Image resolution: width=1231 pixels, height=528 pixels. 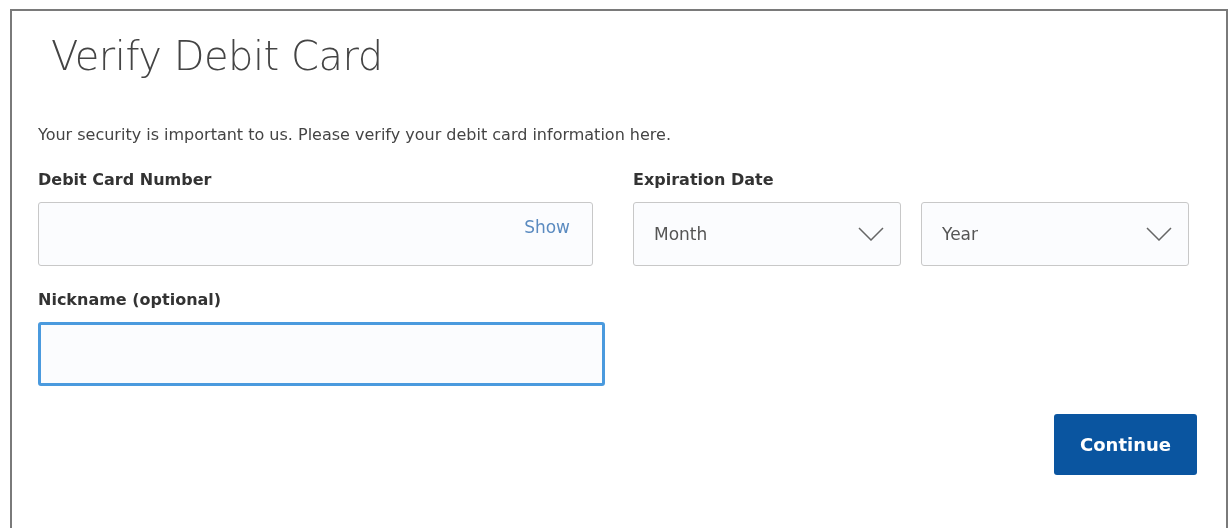 I want to click on field-label: Expiration Date, so click(x=704, y=180).